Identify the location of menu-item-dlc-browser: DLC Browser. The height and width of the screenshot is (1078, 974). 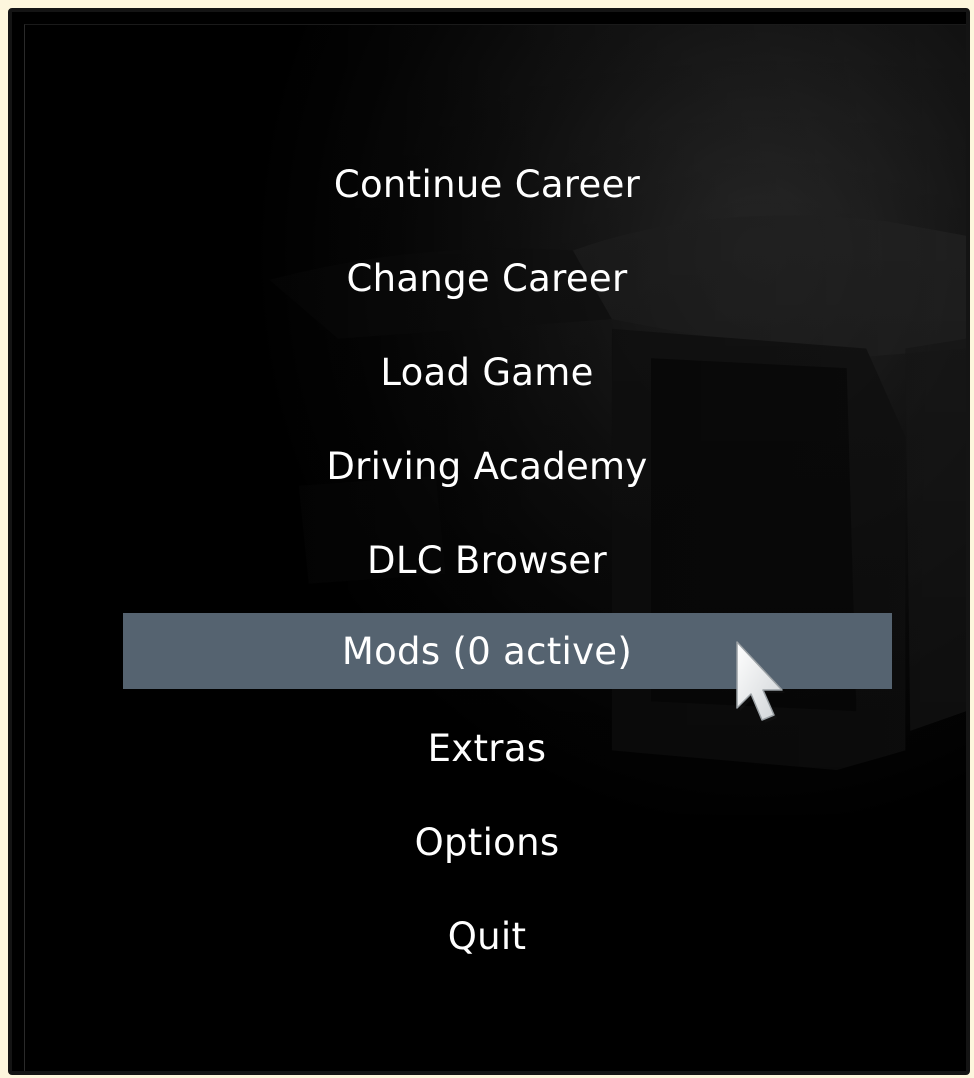
(487, 560).